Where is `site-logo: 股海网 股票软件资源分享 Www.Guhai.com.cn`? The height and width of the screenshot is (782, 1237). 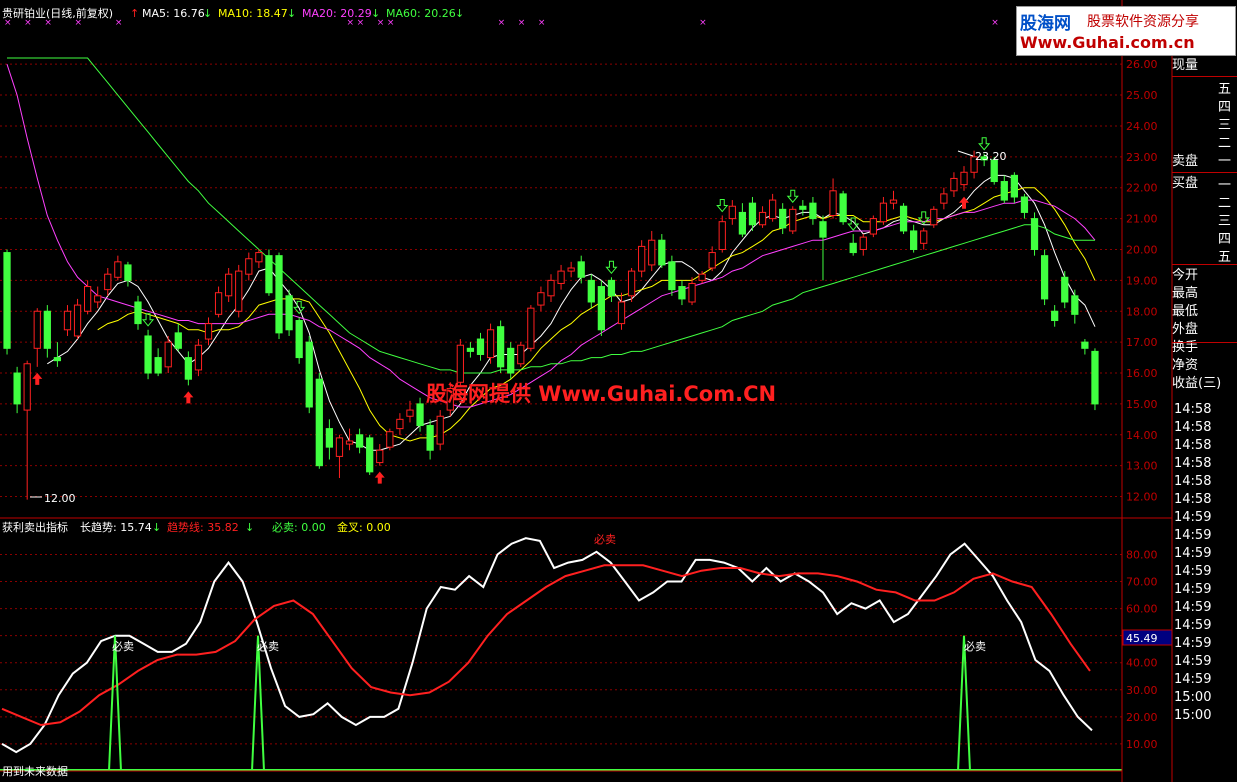
site-logo: 股海网 股票软件资源分享 Www.Guhai.com.cn is located at coordinates (1126, 31).